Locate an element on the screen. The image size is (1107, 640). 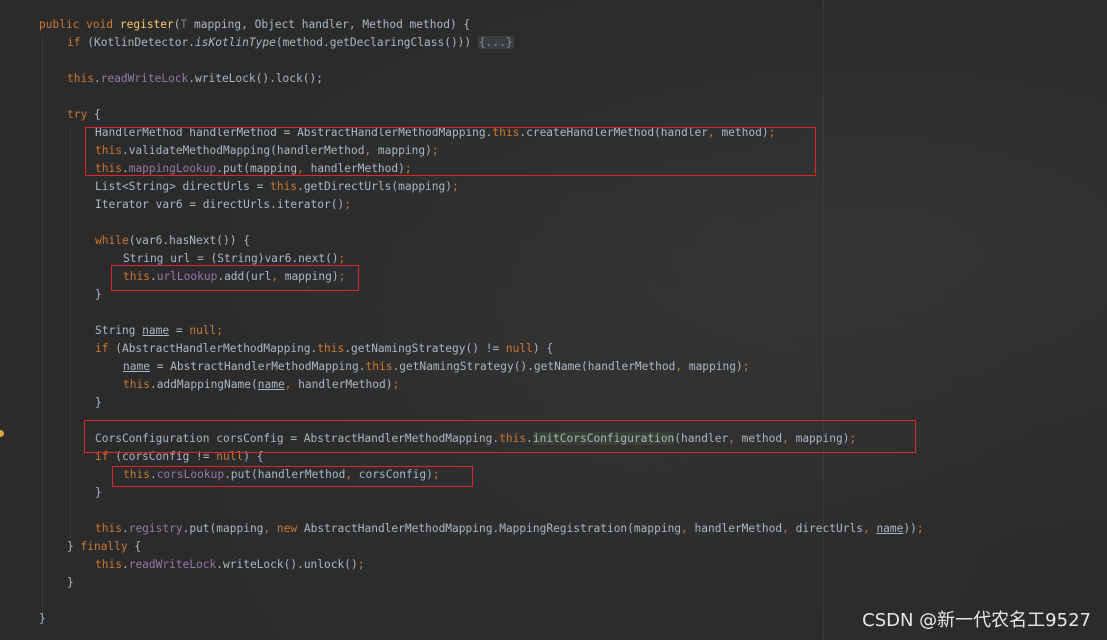
keyword: void is located at coordinates (100, 24).